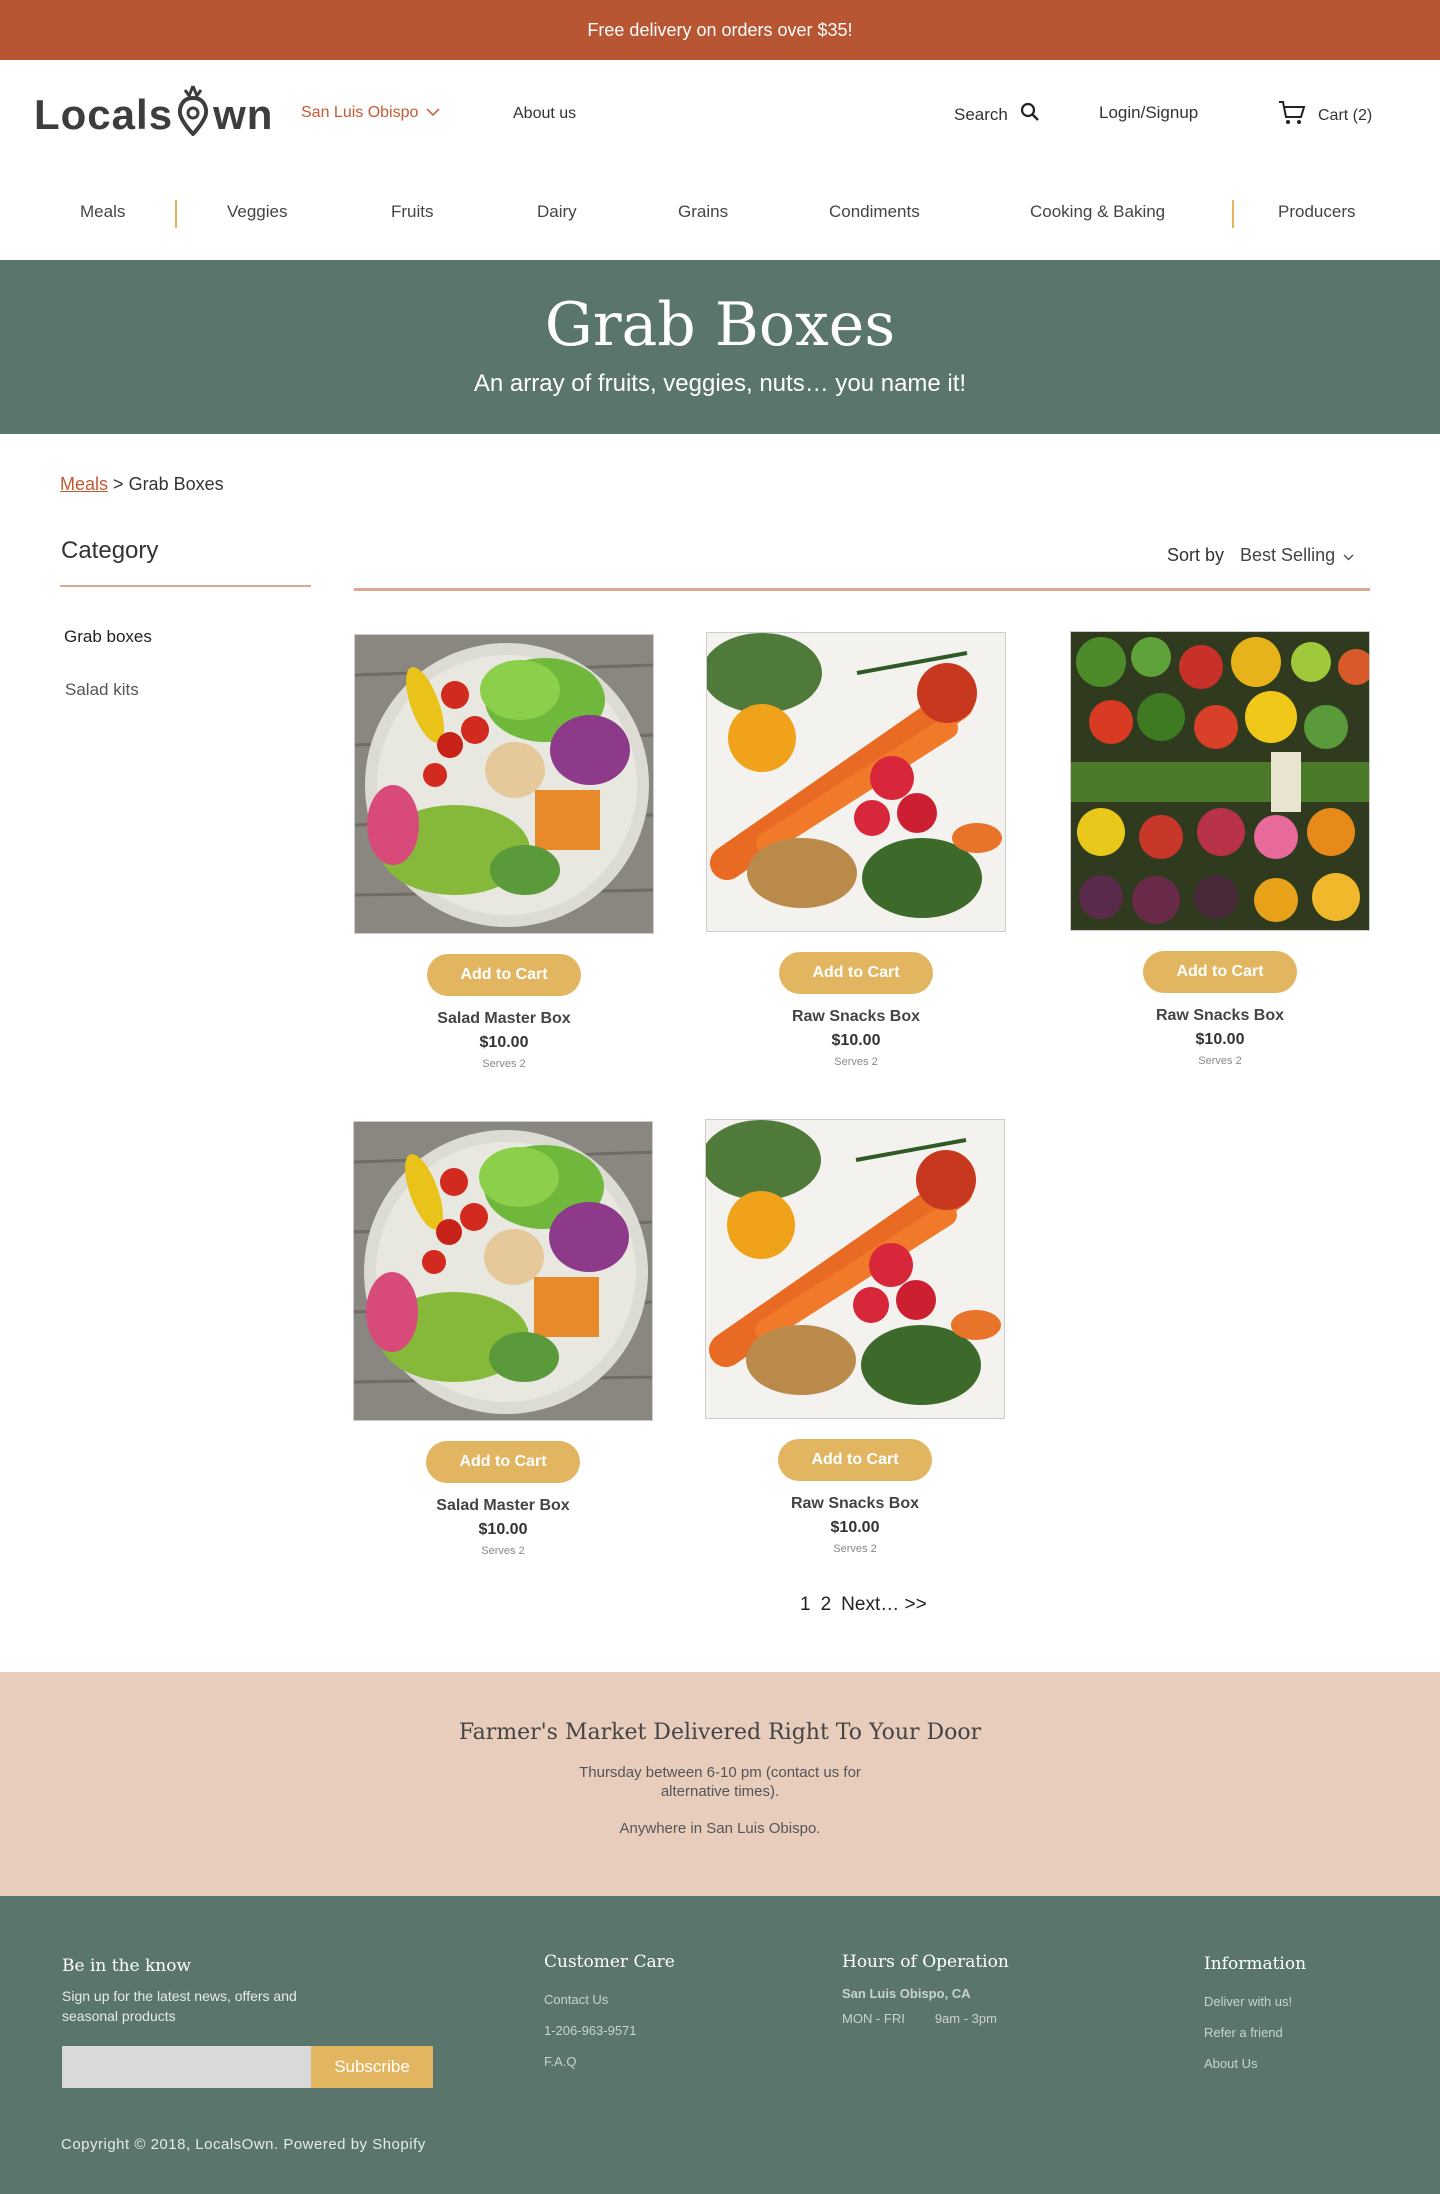 The image size is (1440, 2194). What do you see at coordinates (609, 1962) in the screenshot?
I see `customer-care-title: Customer Care` at bounding box center [609, 1962].